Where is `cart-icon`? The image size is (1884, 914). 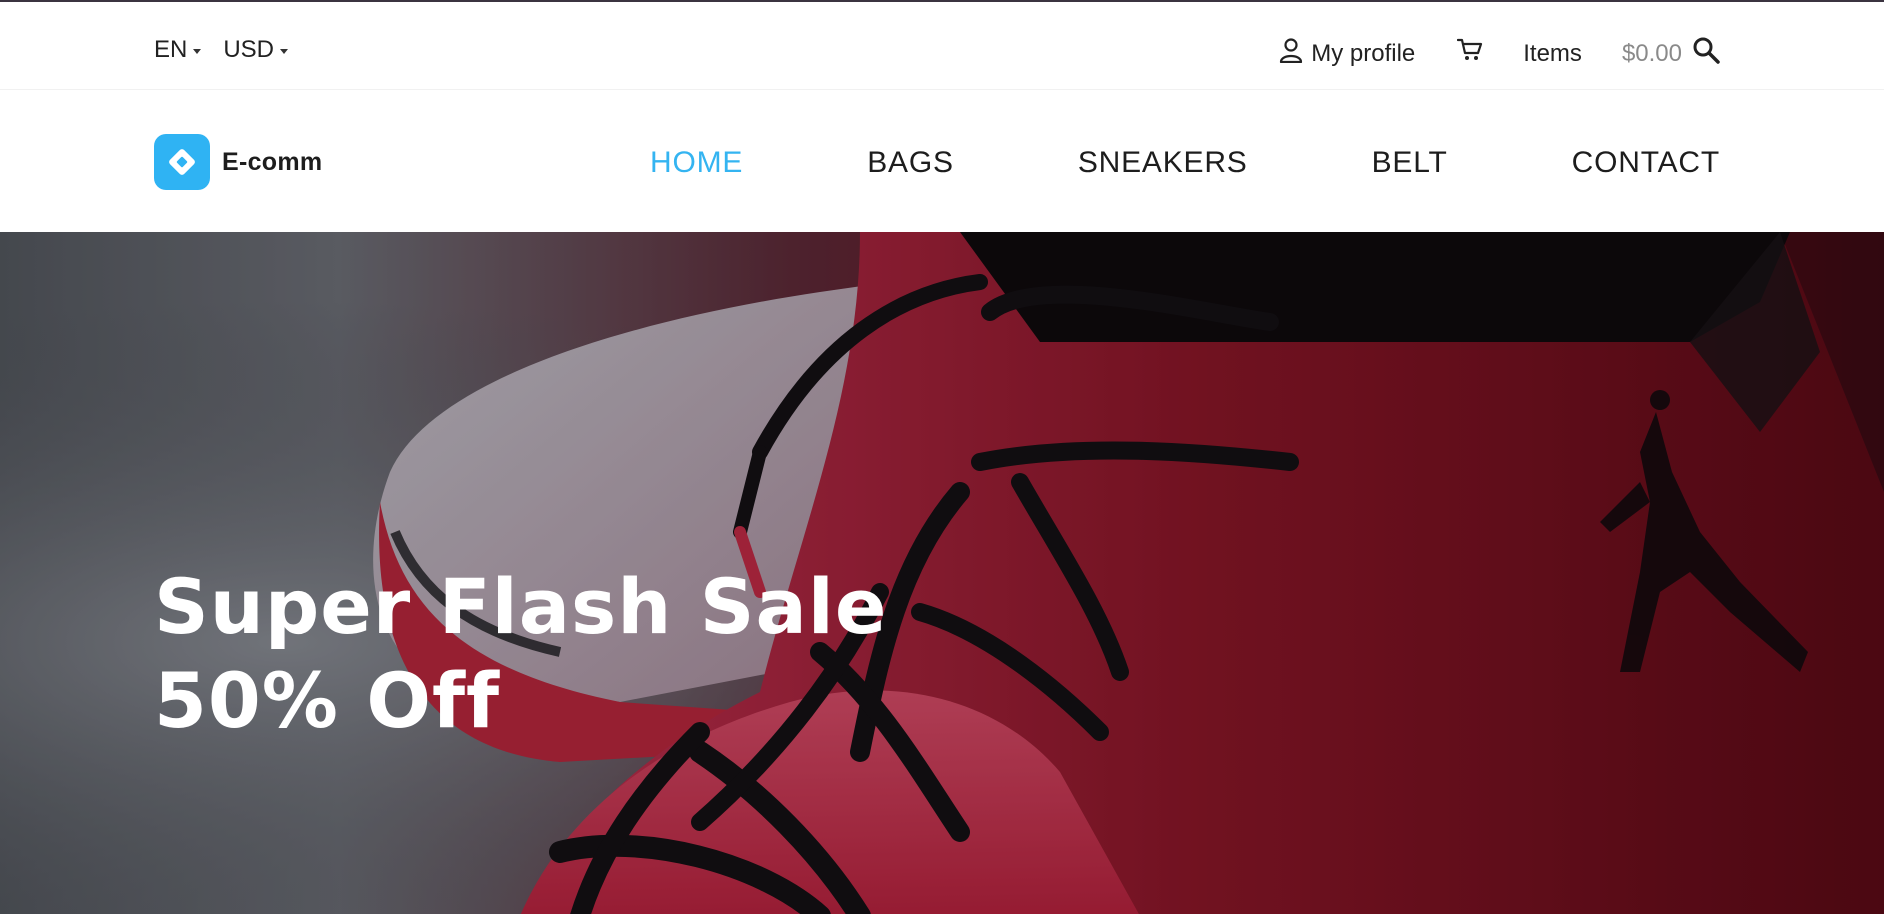
cart-icon is located at coordinates (1470, 53).